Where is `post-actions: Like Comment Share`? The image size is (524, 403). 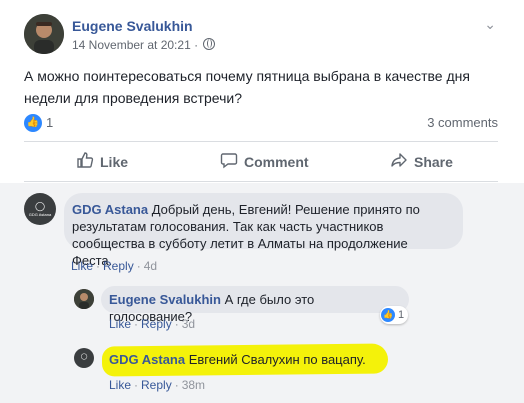 post-actions: Like Comment Share is located at coordinates (261, 162).